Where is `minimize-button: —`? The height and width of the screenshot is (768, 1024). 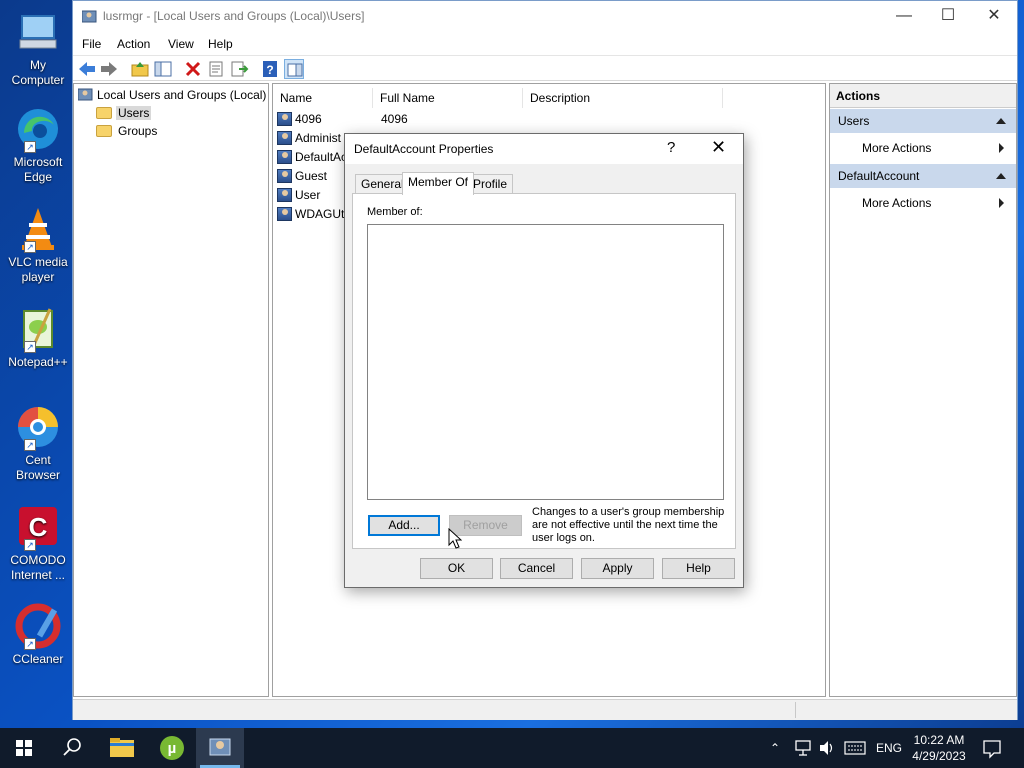
minimize-button: — is located at coordinates (904, 16).